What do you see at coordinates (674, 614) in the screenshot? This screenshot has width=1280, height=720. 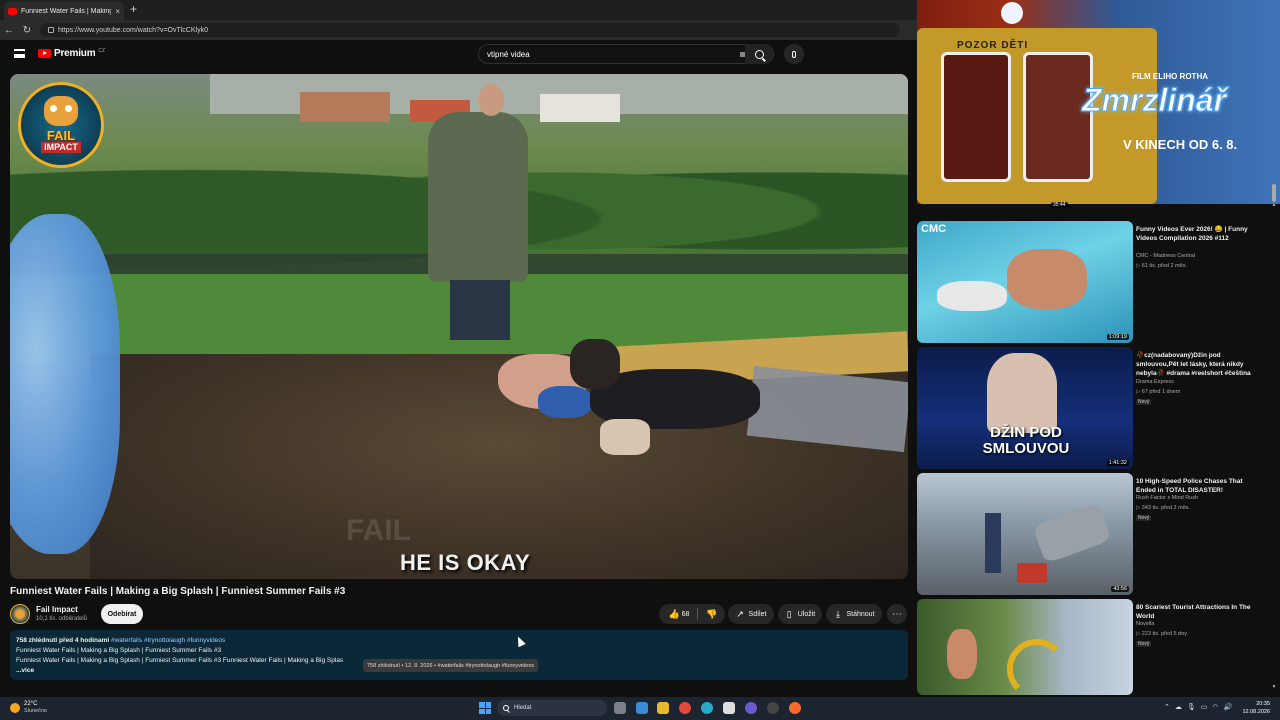 I see `thumbs-up-icon: 👍` at bounding box center [674, 614].